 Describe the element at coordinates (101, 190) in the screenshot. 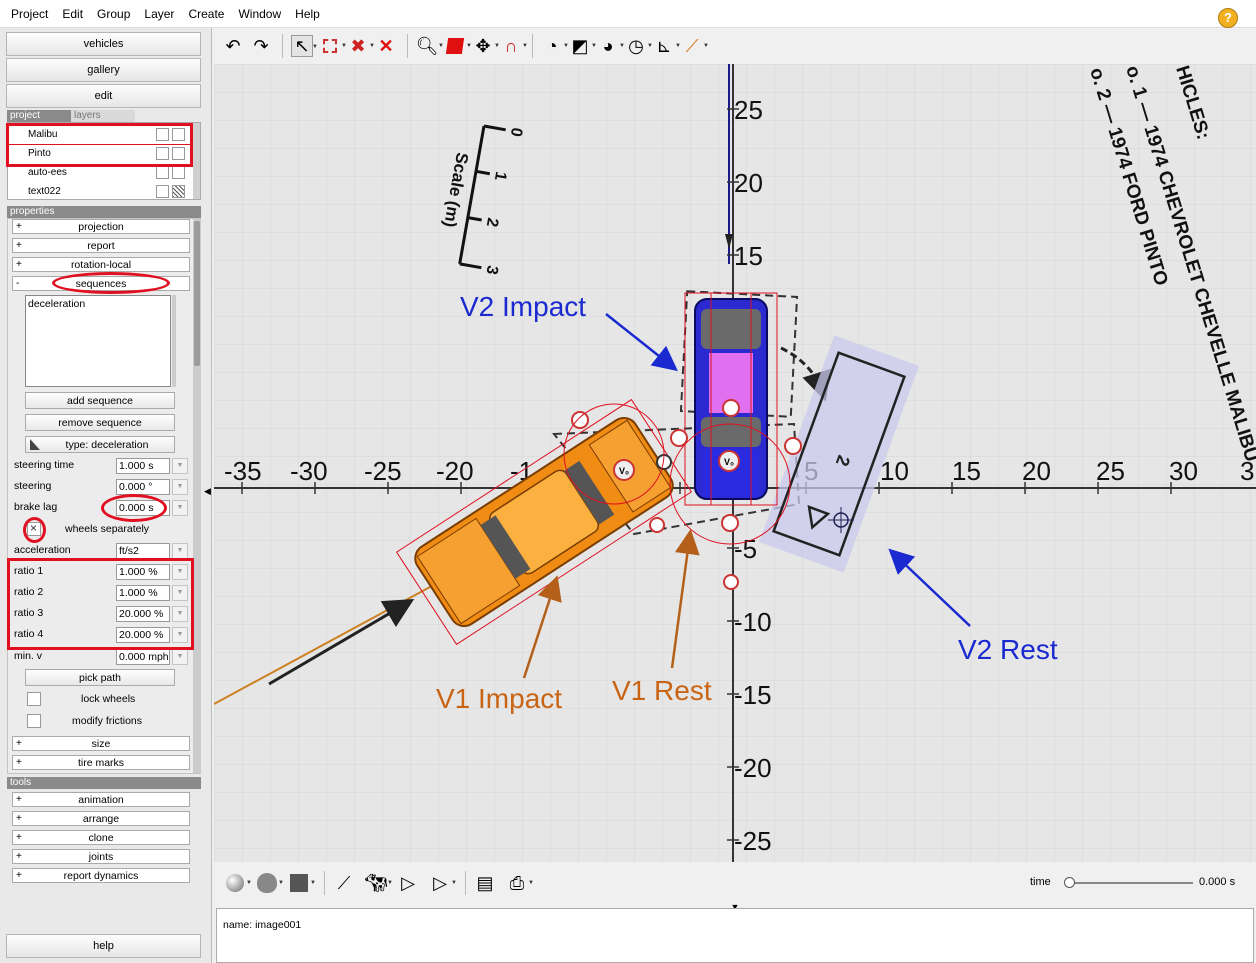

I see `list-item-text022: text022` at that location.